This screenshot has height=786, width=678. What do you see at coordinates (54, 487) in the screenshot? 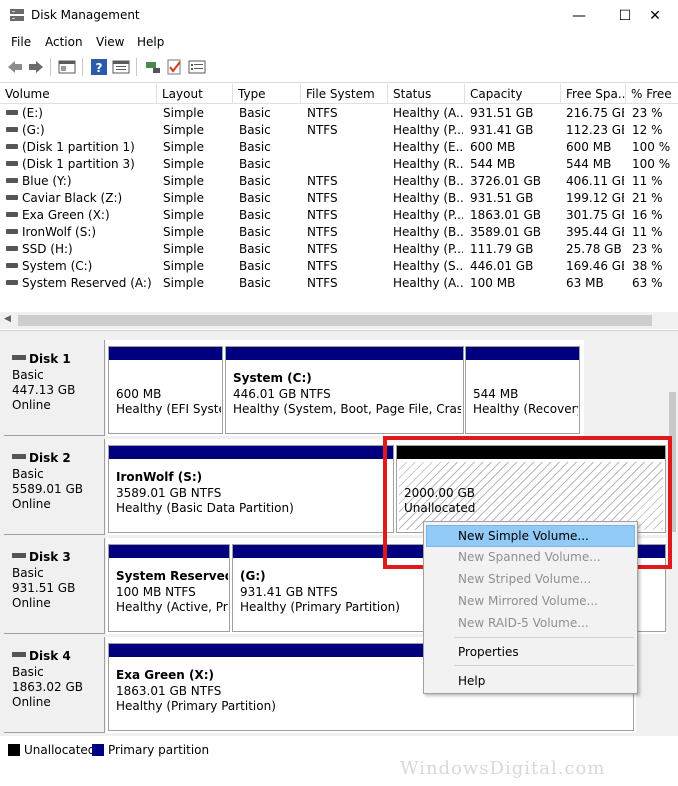
I see `disk-2-label: Disk 2 Basic 5589.01 GB Online` at bounding box center [54, 487].